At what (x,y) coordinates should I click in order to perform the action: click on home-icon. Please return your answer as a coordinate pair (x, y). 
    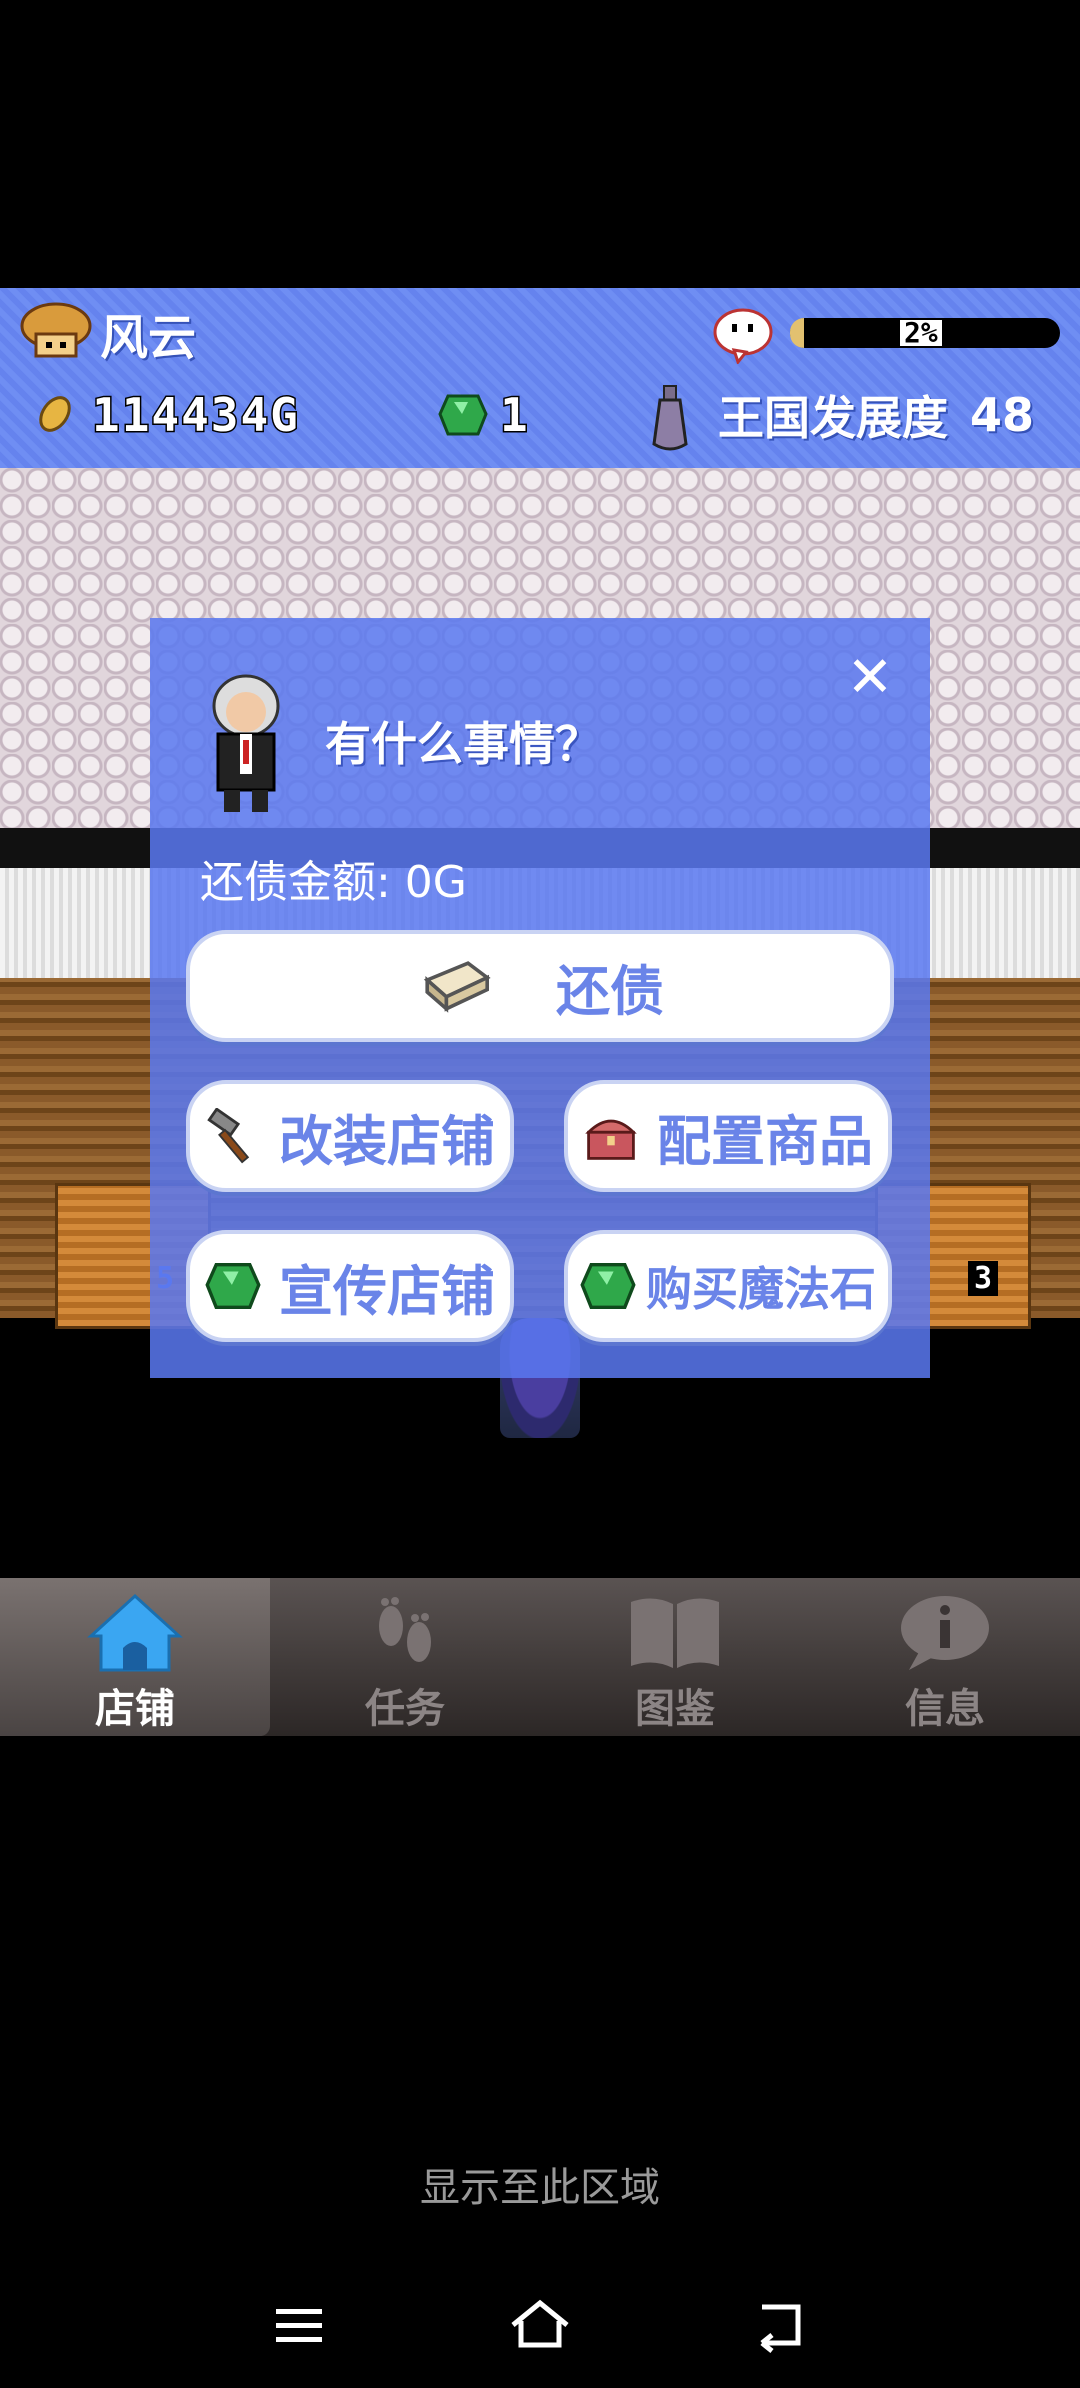
    Looking at the image, I should click on (540, 2325).